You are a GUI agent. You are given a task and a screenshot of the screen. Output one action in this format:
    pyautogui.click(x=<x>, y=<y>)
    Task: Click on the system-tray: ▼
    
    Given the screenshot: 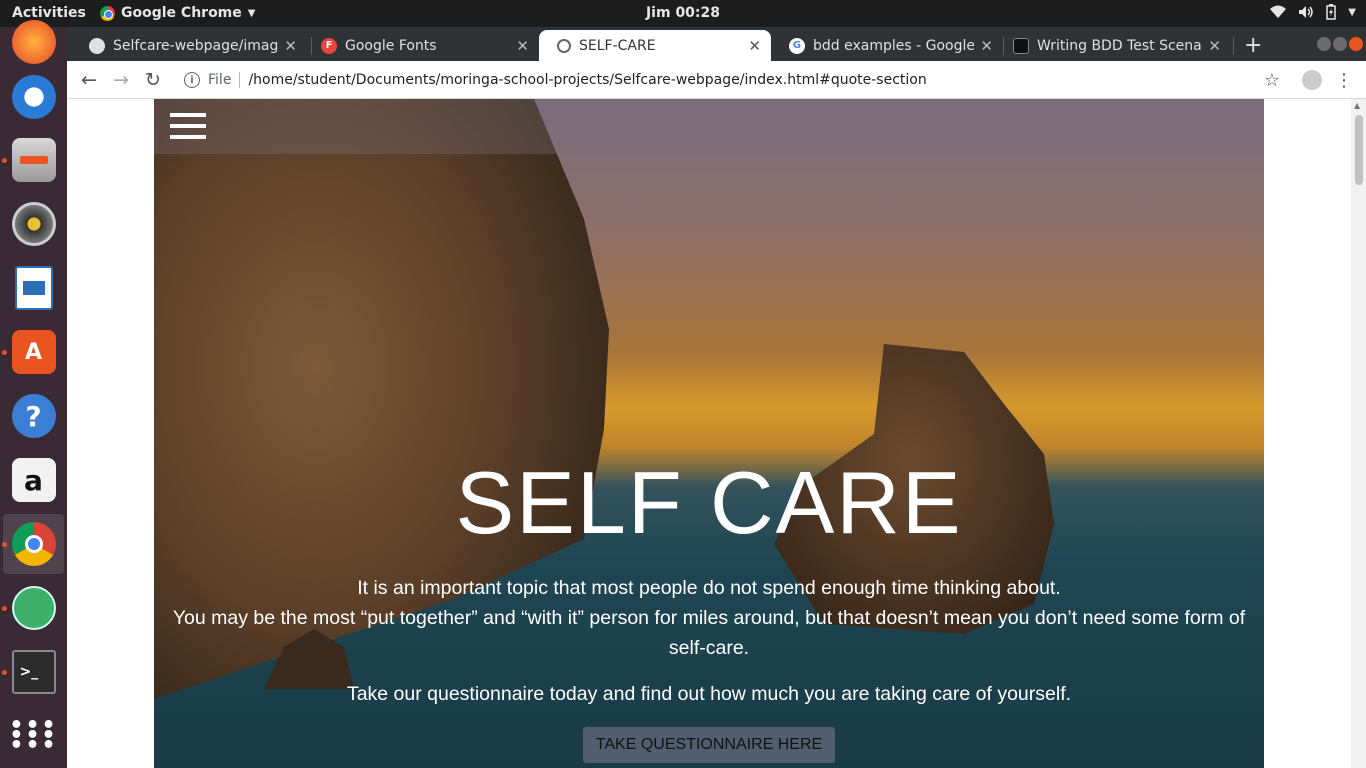 What is the action you would take?
    pyautogui.click(x=1313, y=12)
    